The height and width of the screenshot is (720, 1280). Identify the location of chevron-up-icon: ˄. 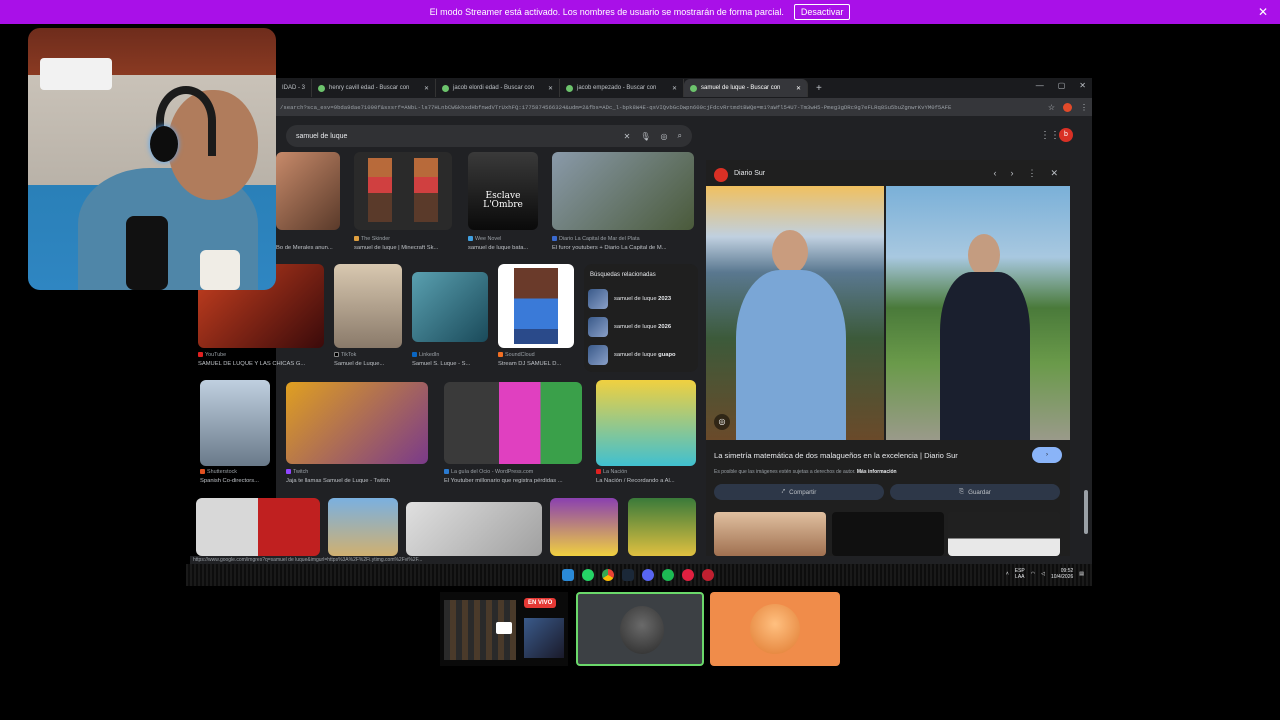
(1007, 574).